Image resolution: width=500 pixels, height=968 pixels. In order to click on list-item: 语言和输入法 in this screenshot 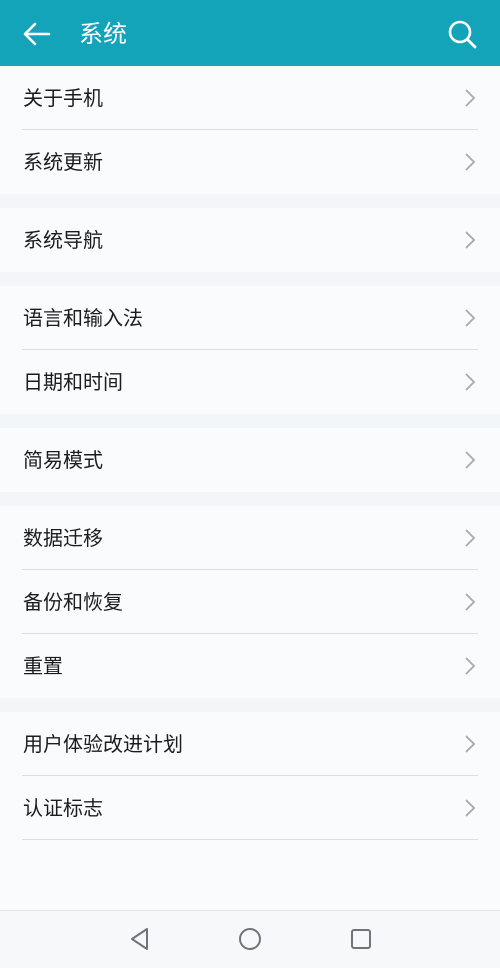, I will do `click(250, 318)`.